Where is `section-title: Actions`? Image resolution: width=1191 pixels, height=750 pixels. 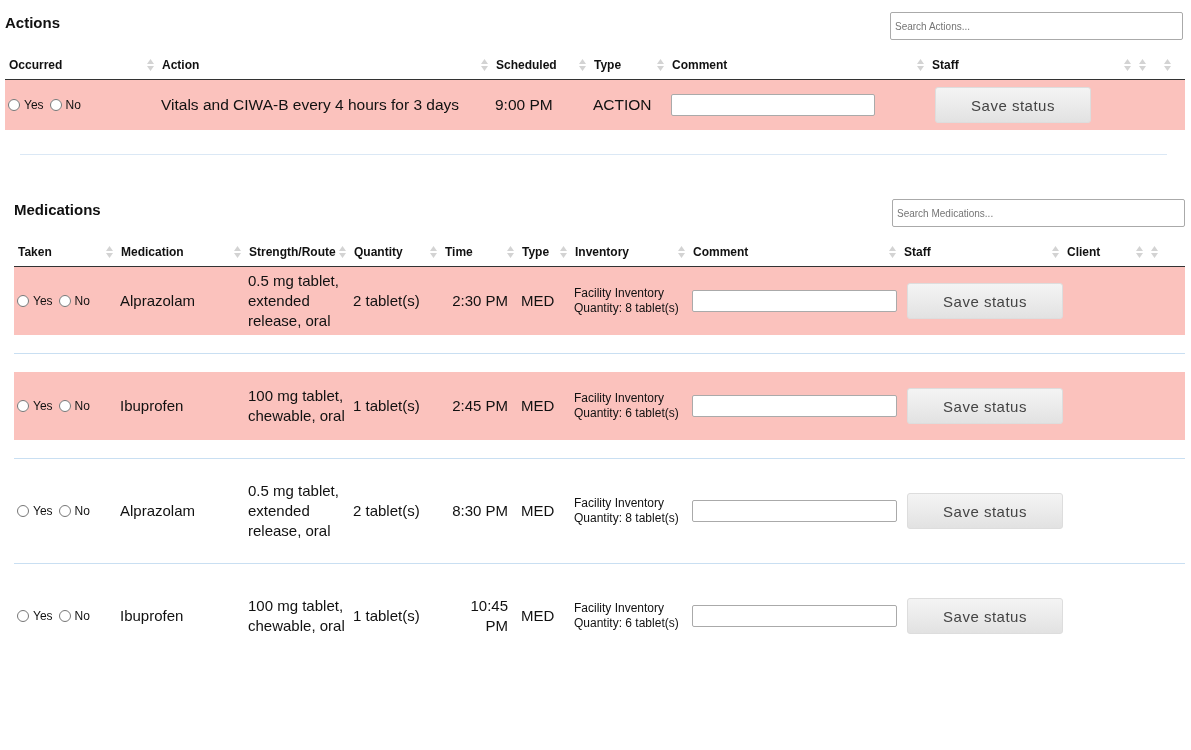
section-title: Actions is located at coordinates (32, 22).